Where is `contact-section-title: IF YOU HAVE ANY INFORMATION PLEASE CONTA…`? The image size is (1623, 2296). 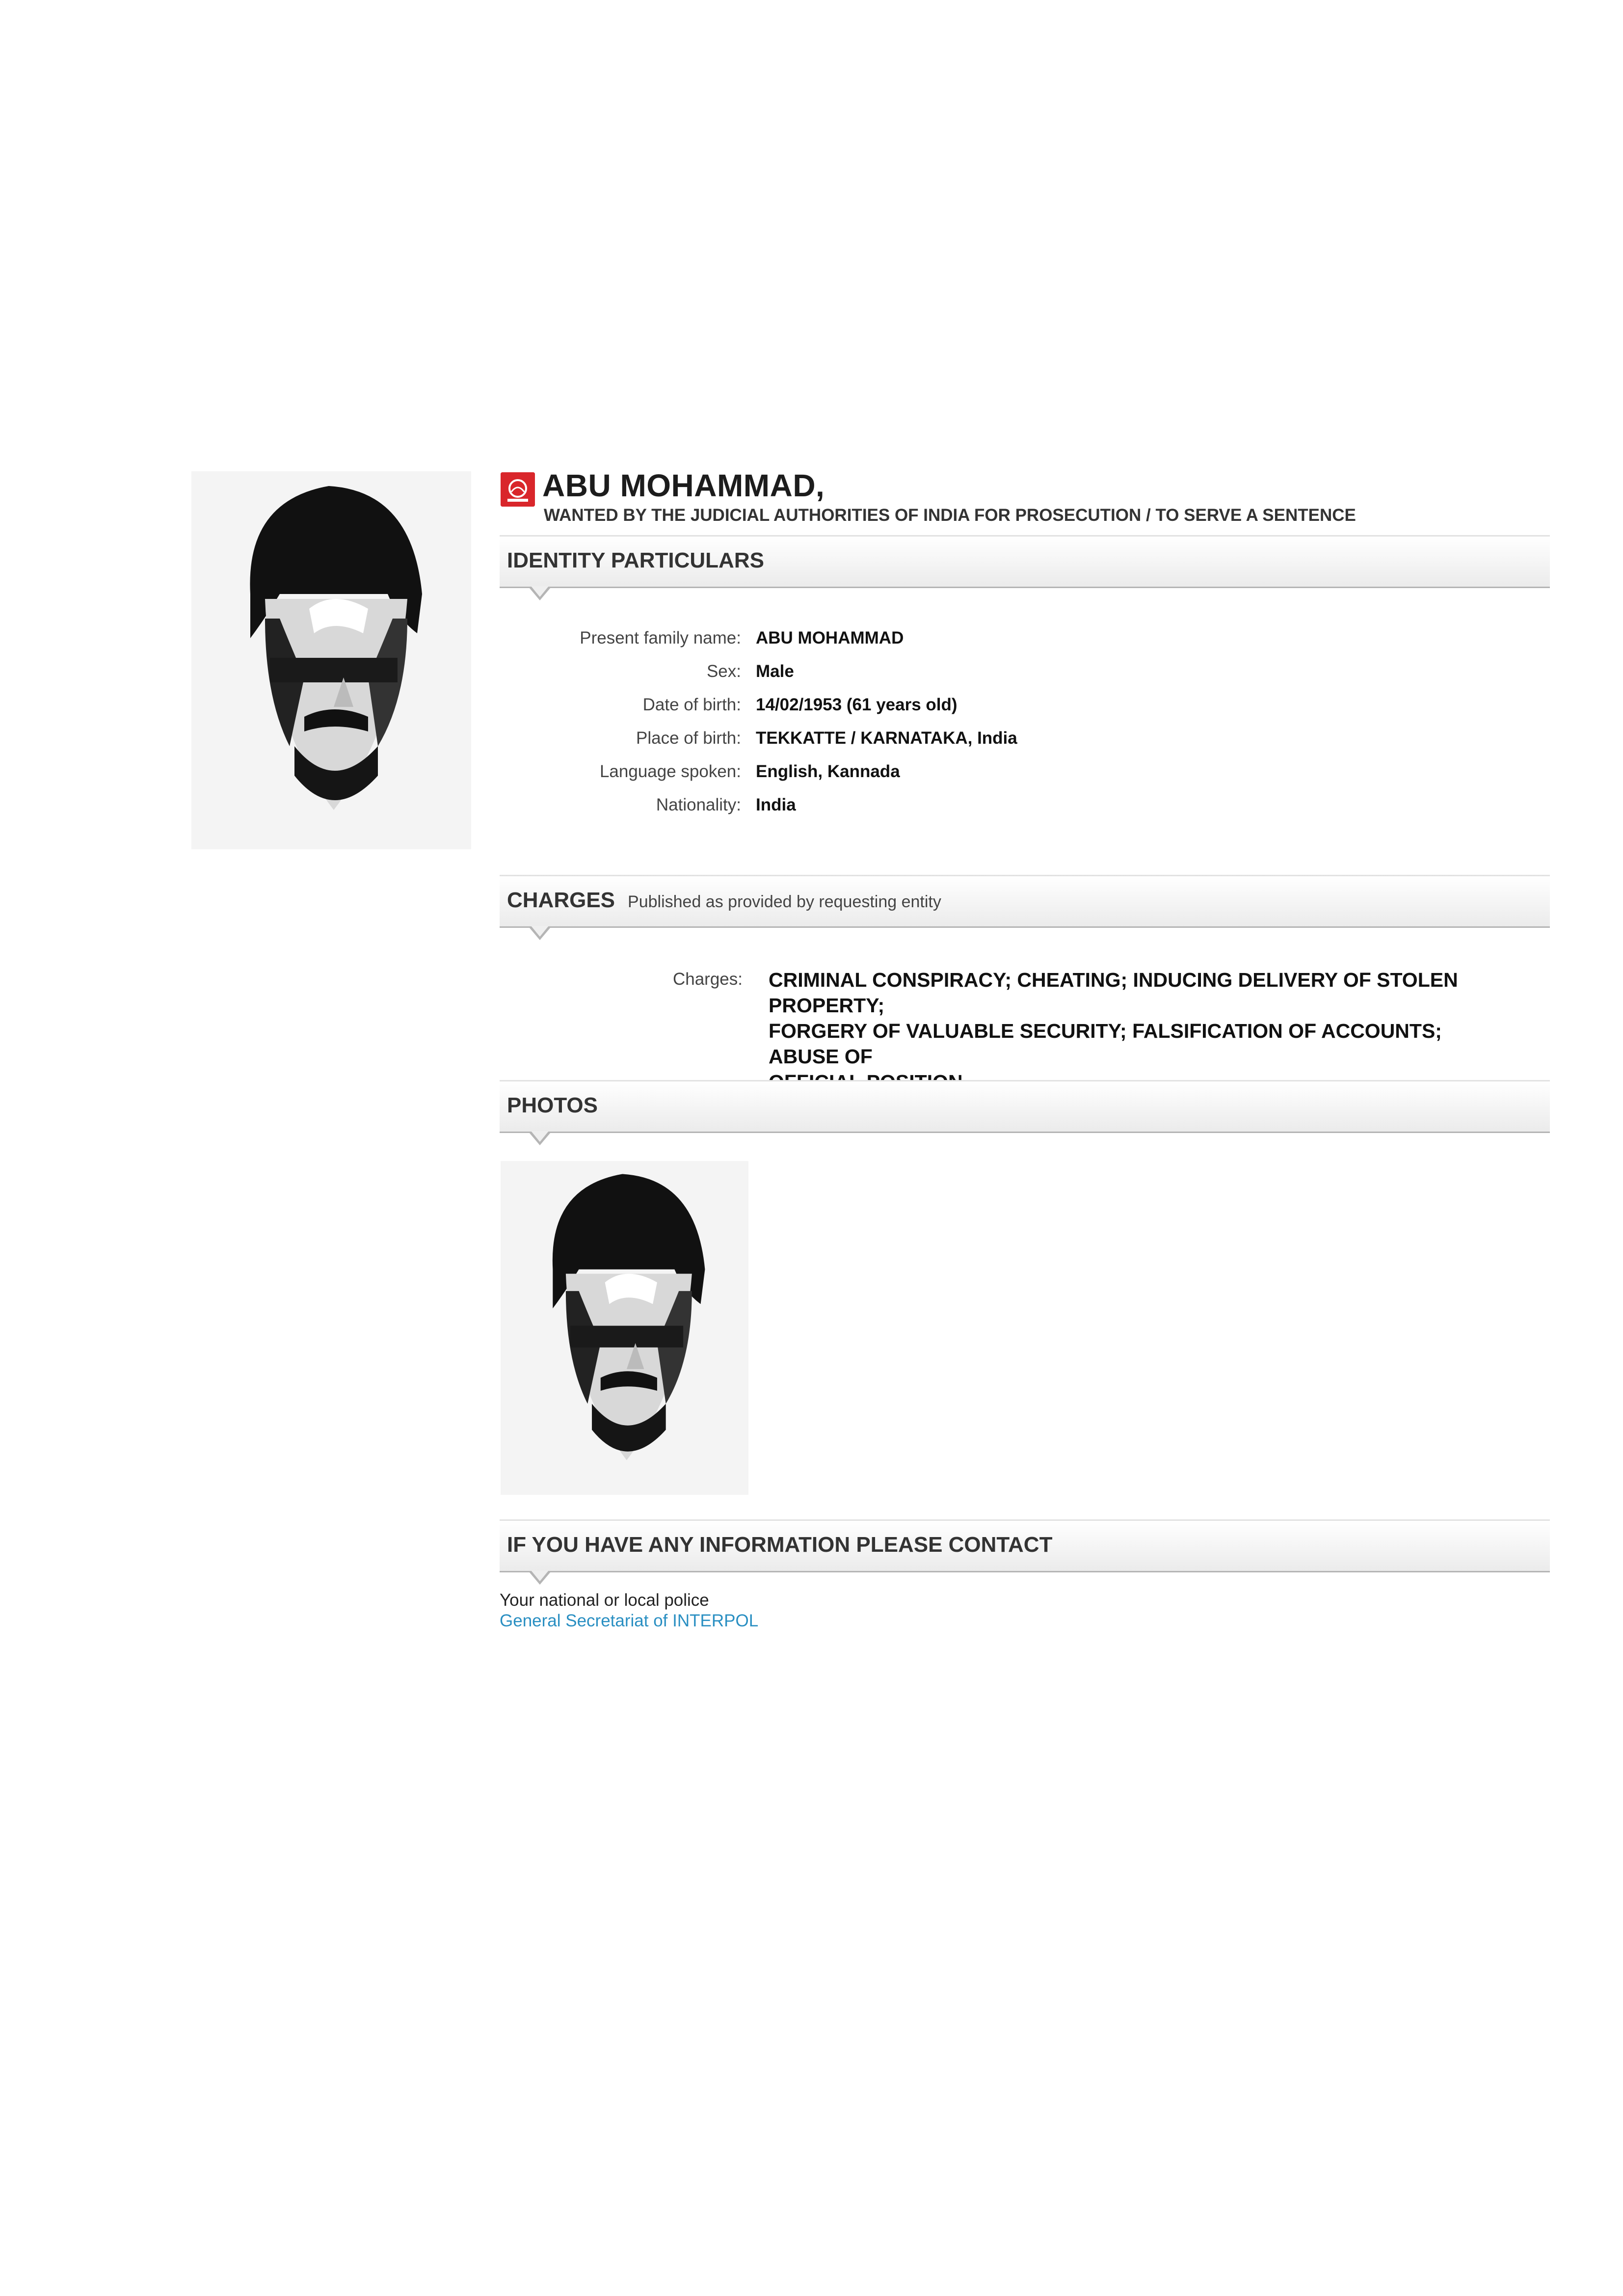
contact-section-title: IF YOU HAVE ANY INFORMATION PLEASE CONTA… is located at coordinates (780, 1545).